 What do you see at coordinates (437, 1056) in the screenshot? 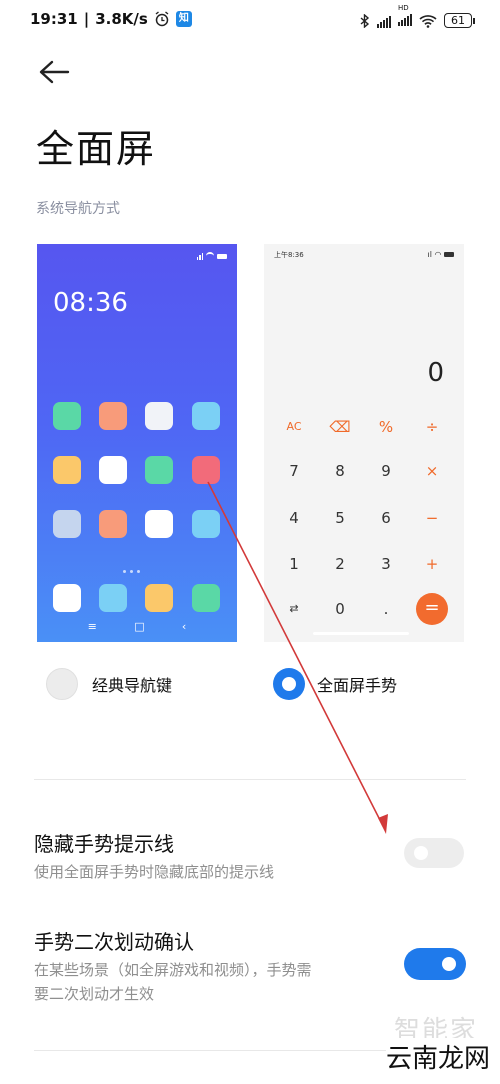
I see `watermark: 云南龙网` at bounding box center [437, 1056].